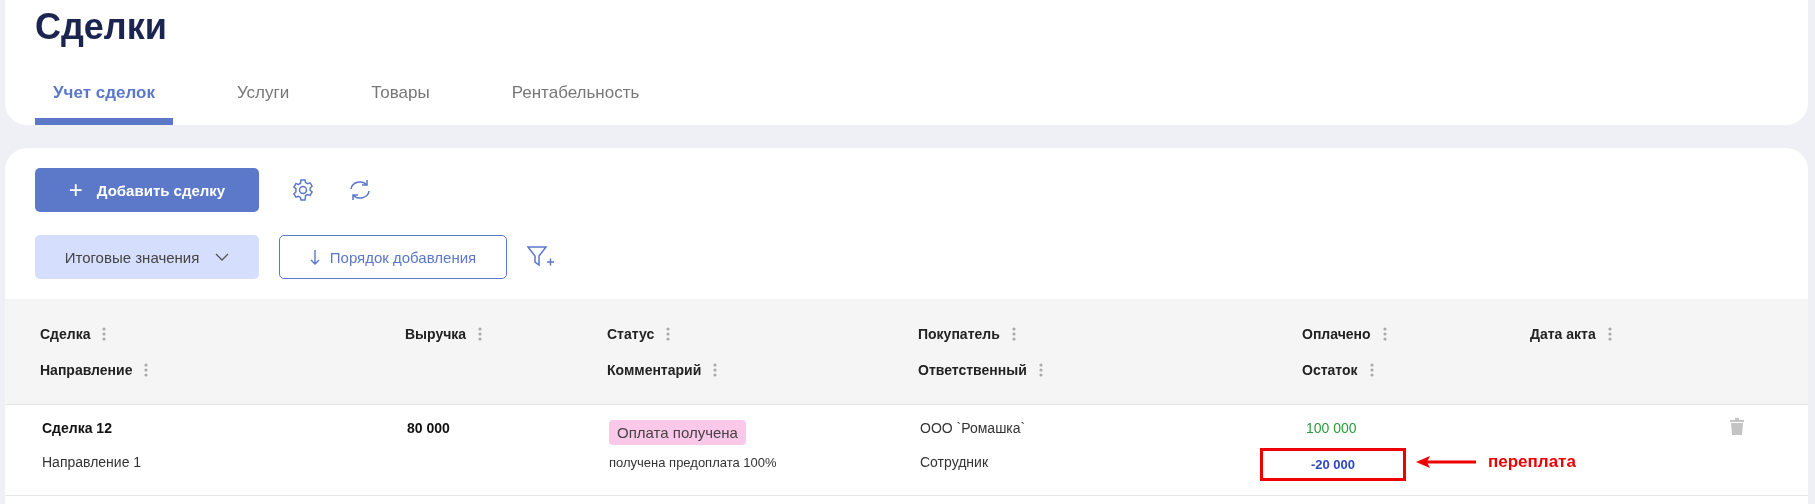 The height and width of the screenshot is (504, 1815). I want to click on tab: Учет сделок, so click(104, 98).